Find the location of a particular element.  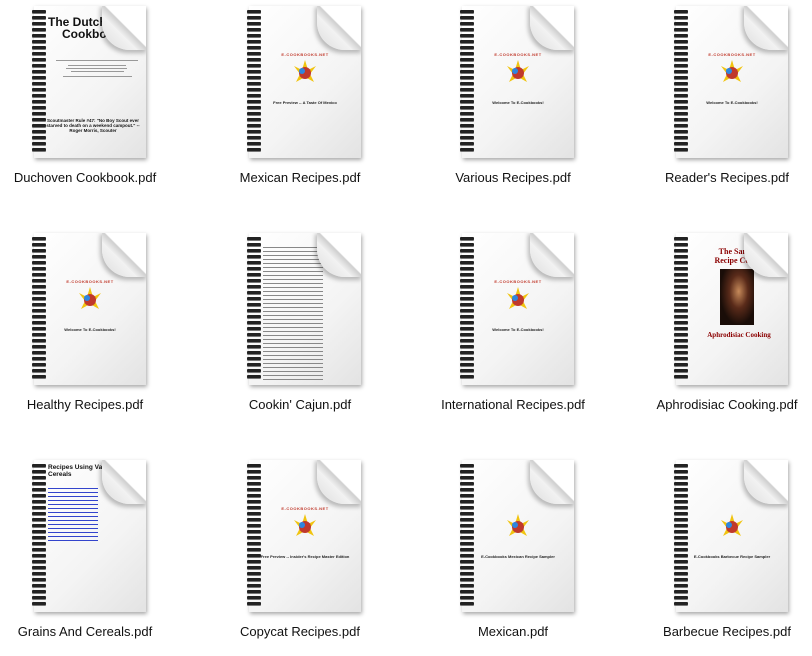

file-item: Cookin' Cajun.pdf is located at coordinates (300, 337).